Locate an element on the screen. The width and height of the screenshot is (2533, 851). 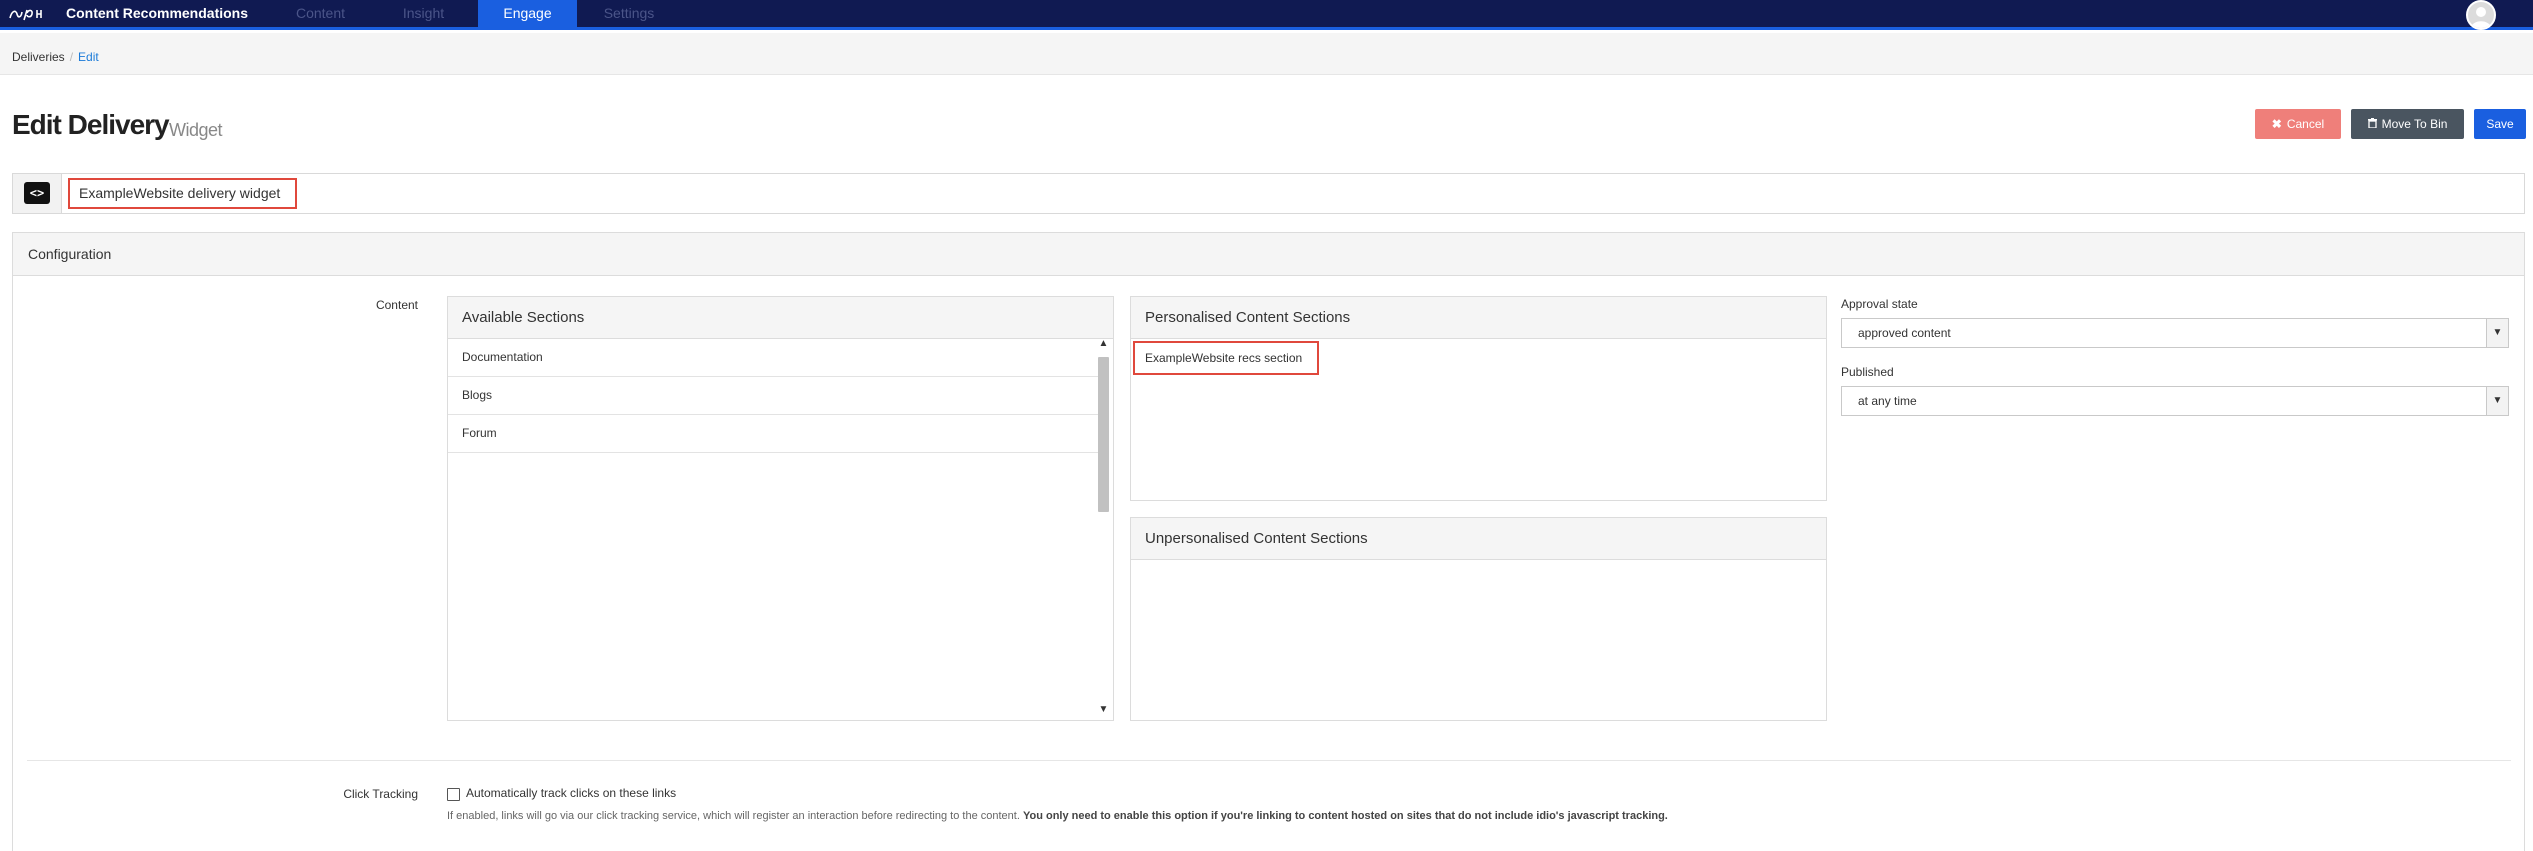
approval-state-label: Approval state is located at coordinates (1879, 304).